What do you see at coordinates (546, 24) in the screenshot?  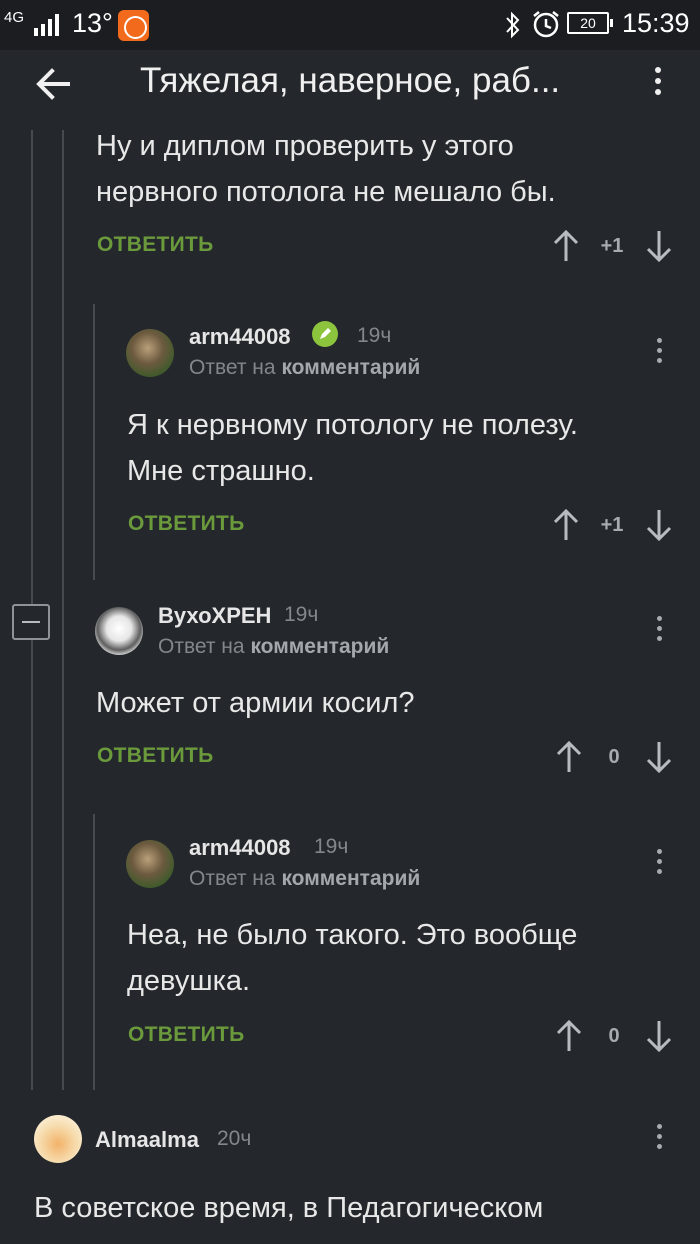 I see `alarm-icon` at bounding box center [546, 24].